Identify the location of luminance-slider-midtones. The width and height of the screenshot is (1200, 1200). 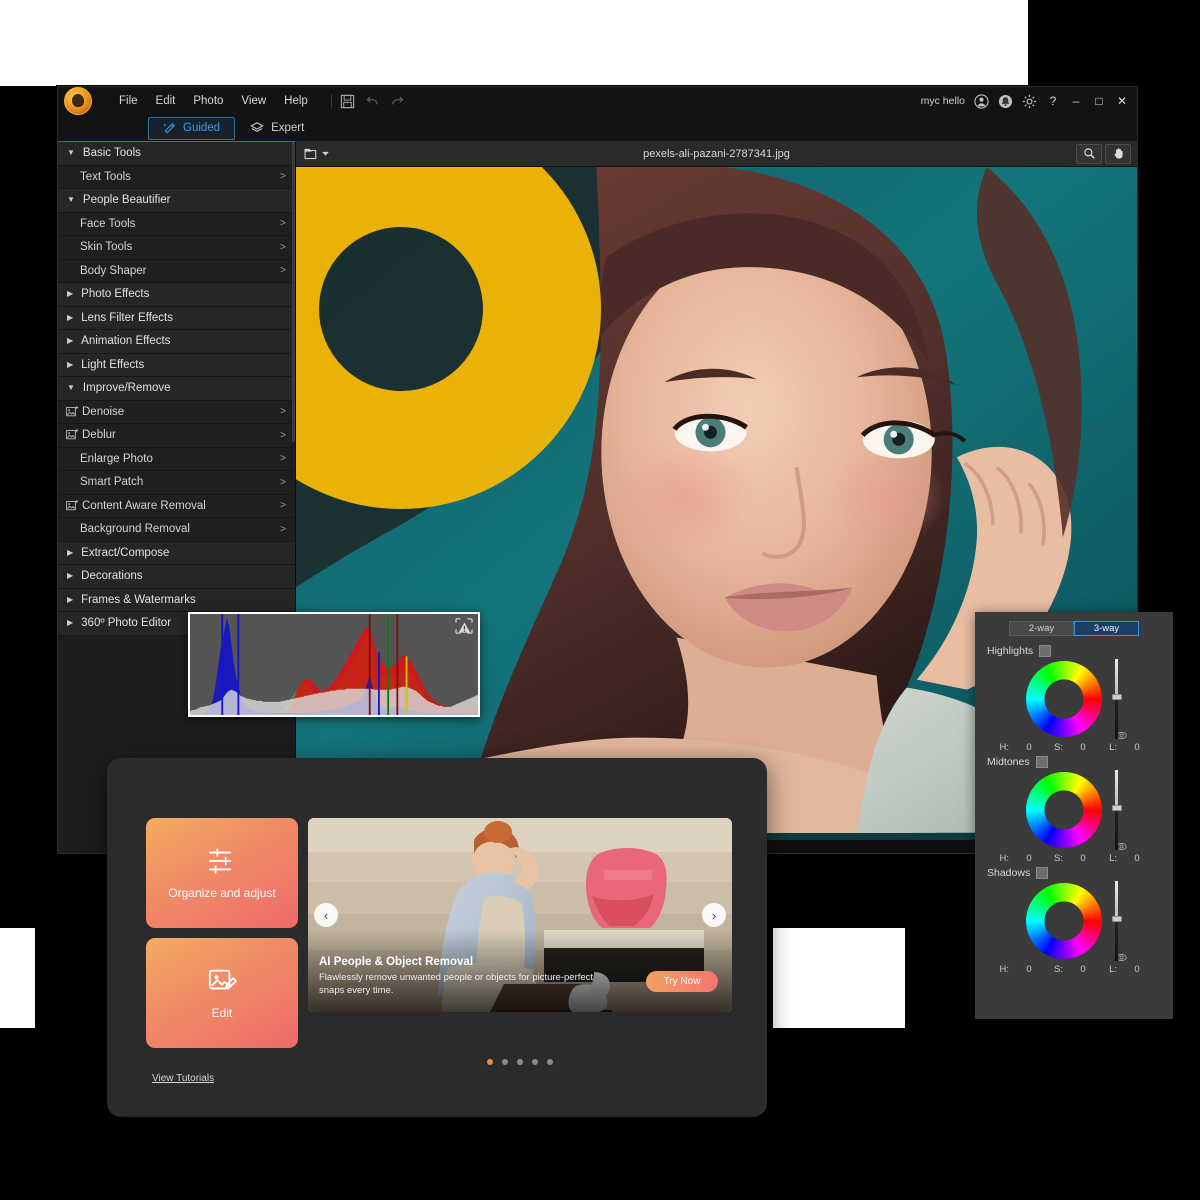
(1117, 810).